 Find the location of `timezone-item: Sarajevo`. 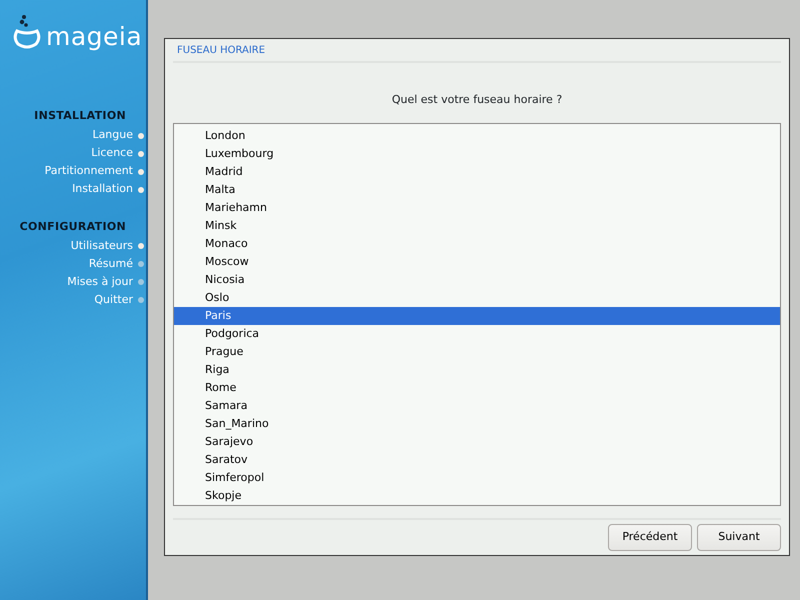

timezone-item: Sarajevo is located at coordinates (477, 442).